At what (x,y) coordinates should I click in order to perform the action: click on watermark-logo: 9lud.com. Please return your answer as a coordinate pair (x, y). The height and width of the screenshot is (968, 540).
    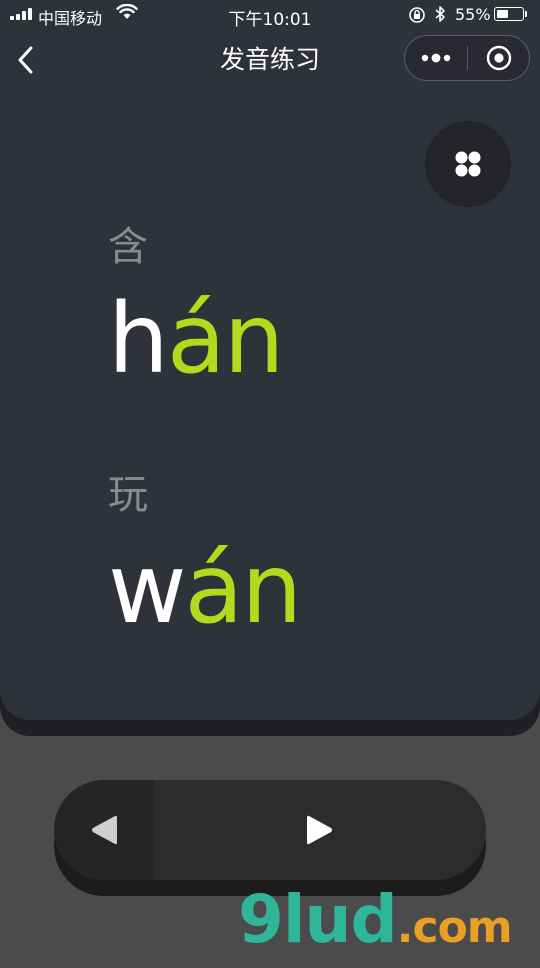
    Looking at the image, I should click on (375, 924).